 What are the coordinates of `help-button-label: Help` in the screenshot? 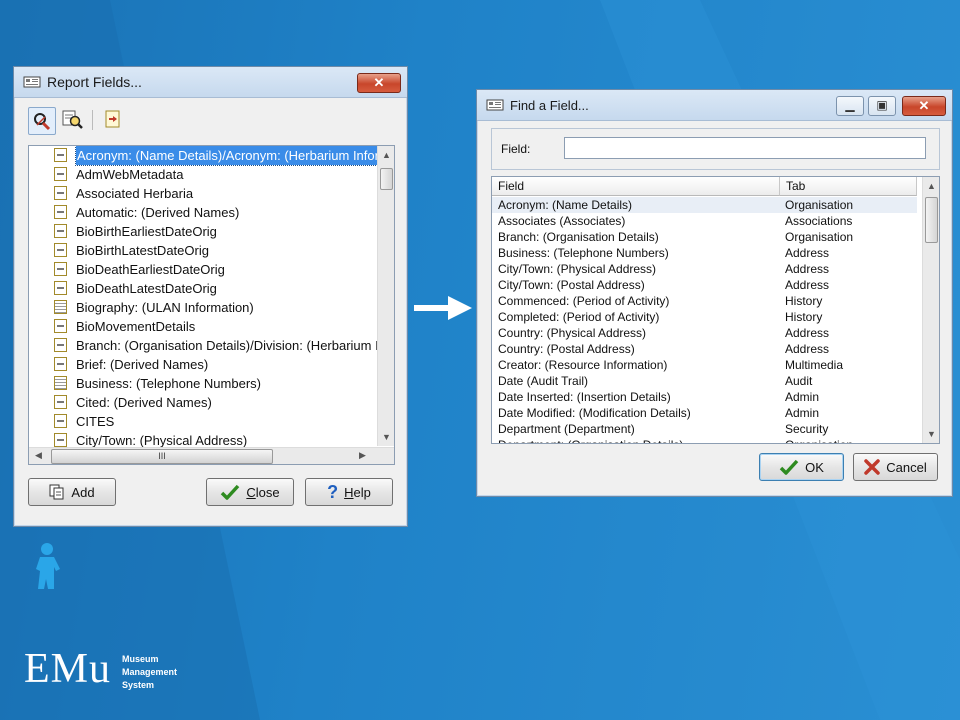 It's located at (357, 492).